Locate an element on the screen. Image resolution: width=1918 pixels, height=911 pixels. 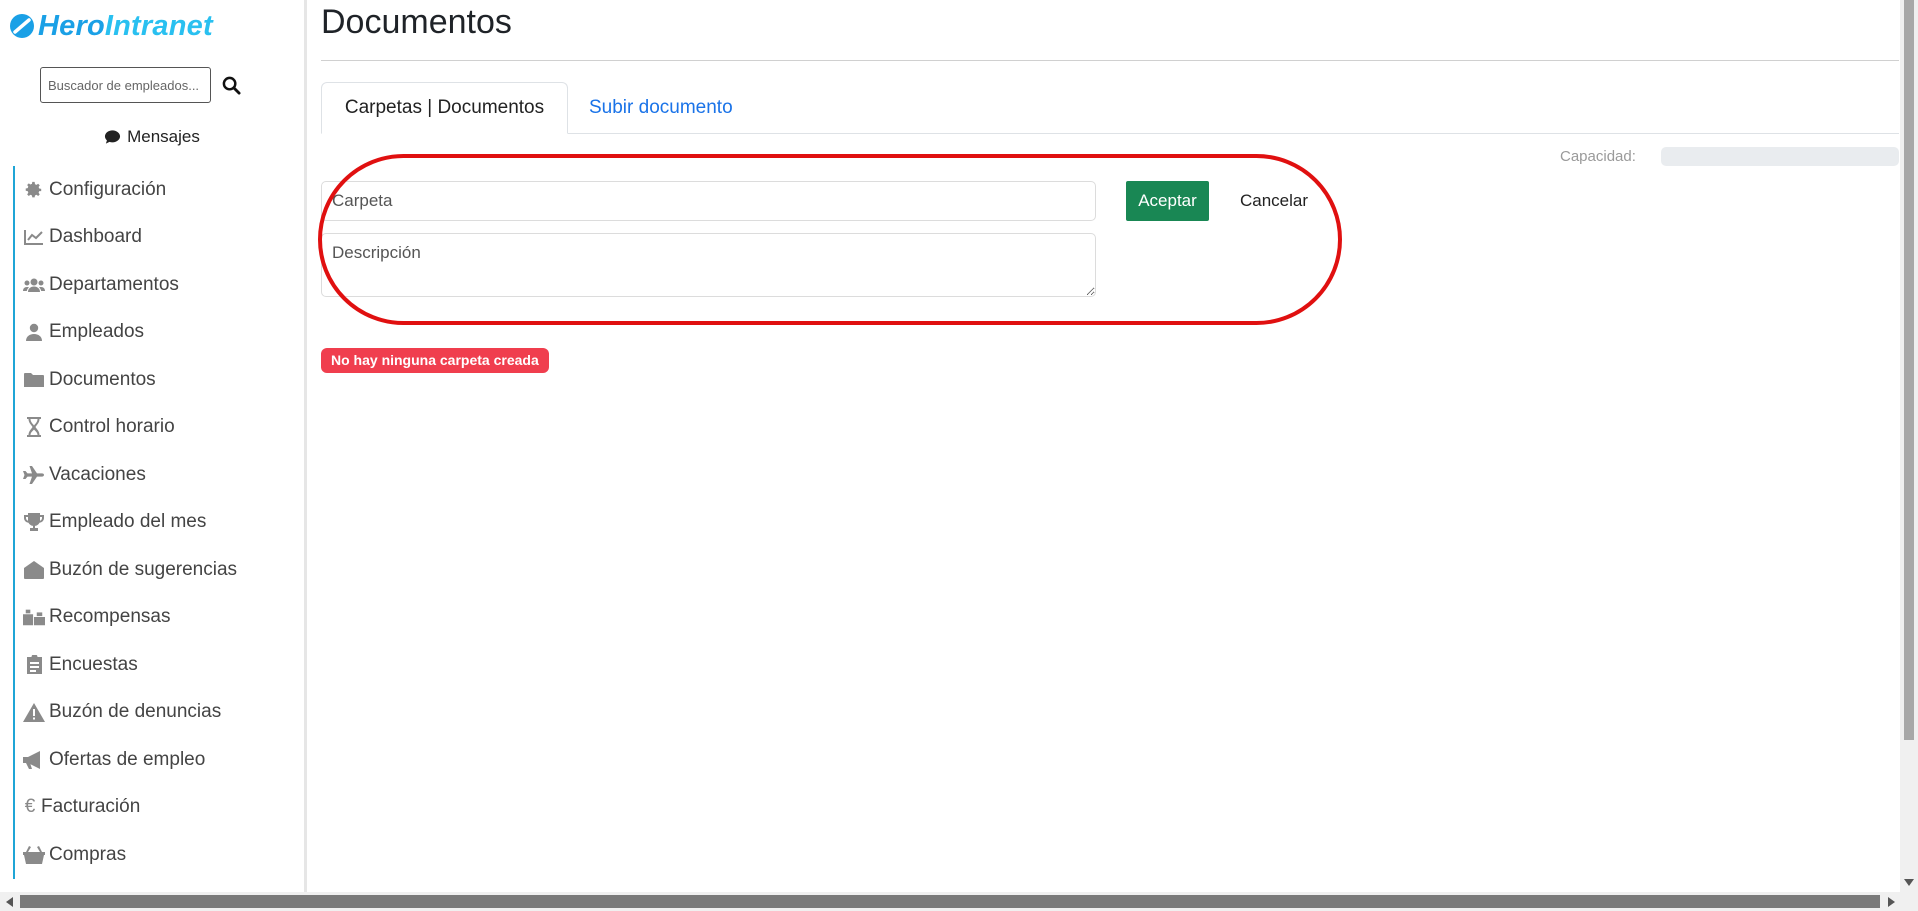
messages-link: Mensajes is located at coordinates (152, 137).